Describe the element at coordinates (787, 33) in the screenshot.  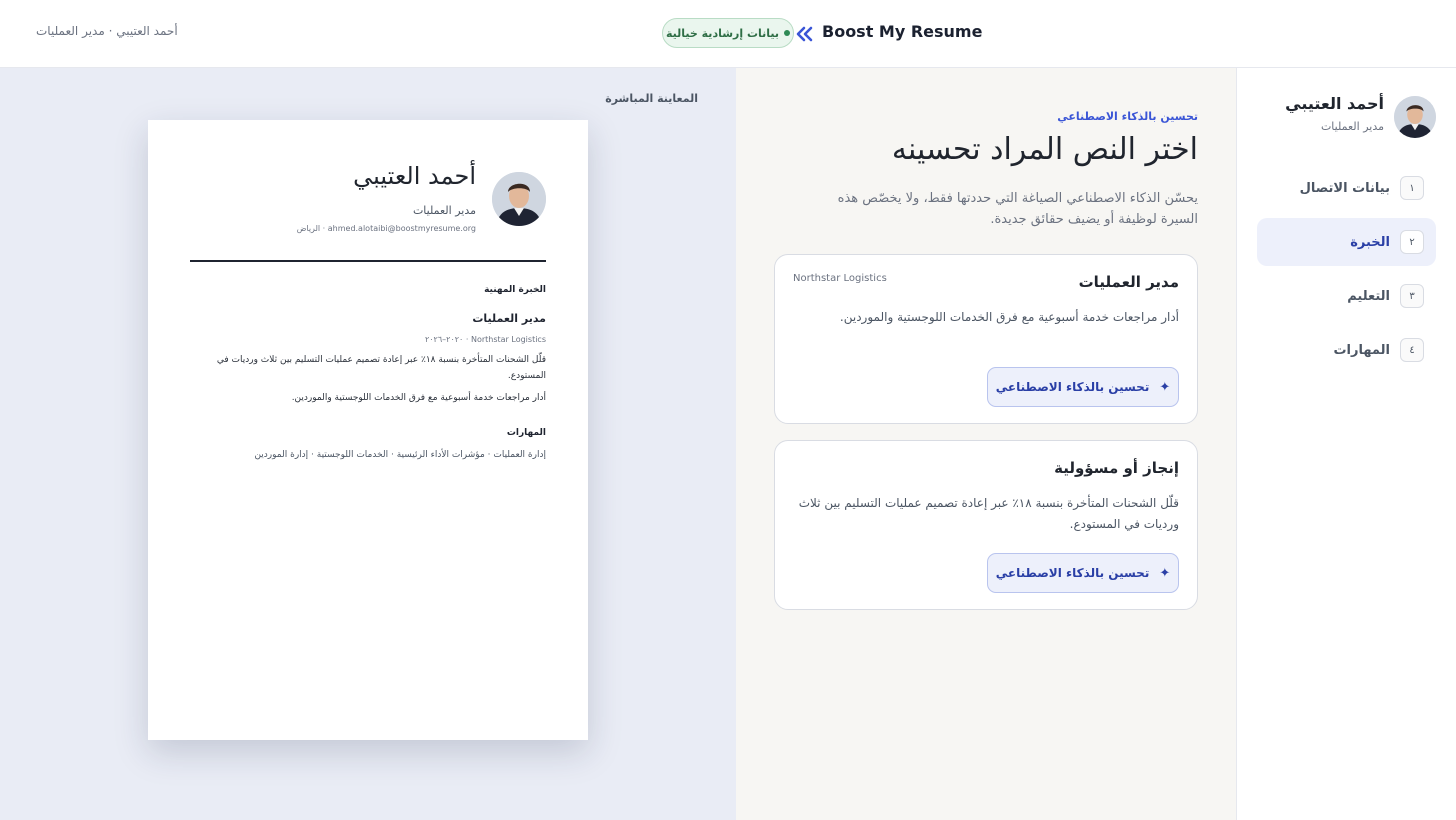
I see `status-dot-icon` at that location.